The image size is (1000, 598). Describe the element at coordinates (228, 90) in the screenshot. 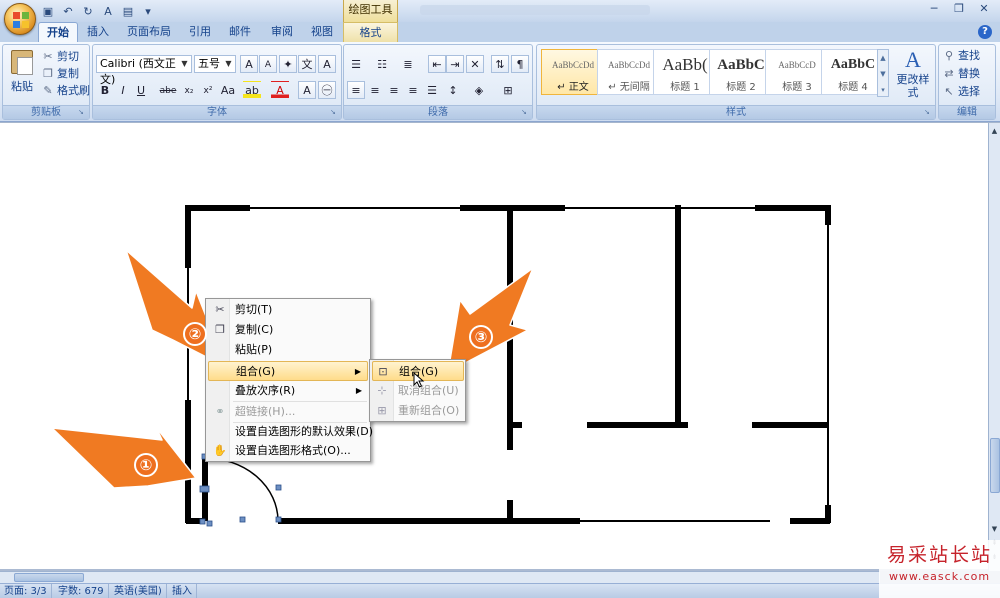

I see `change-case-button: Aa` at that location.